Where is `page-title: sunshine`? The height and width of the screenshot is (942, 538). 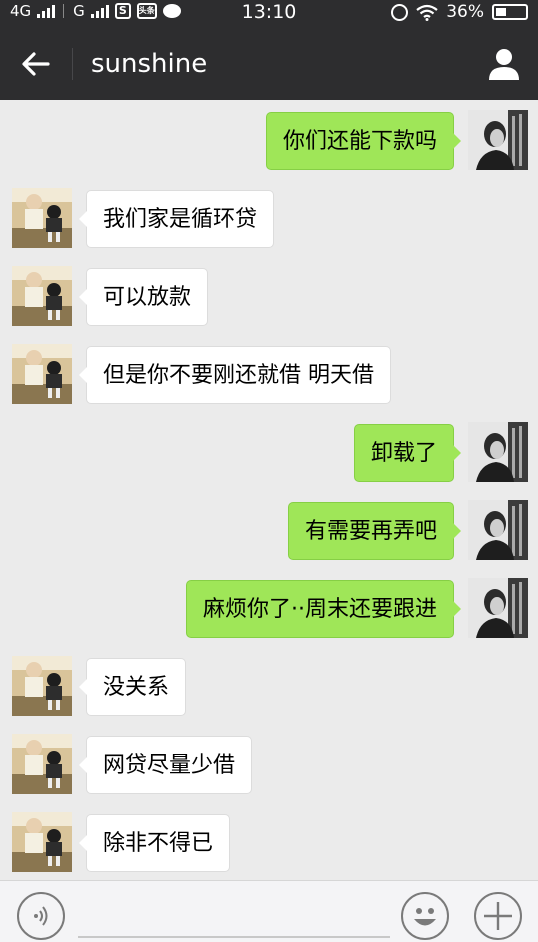
page-title: sunshine is located at coordinates (149, 64).